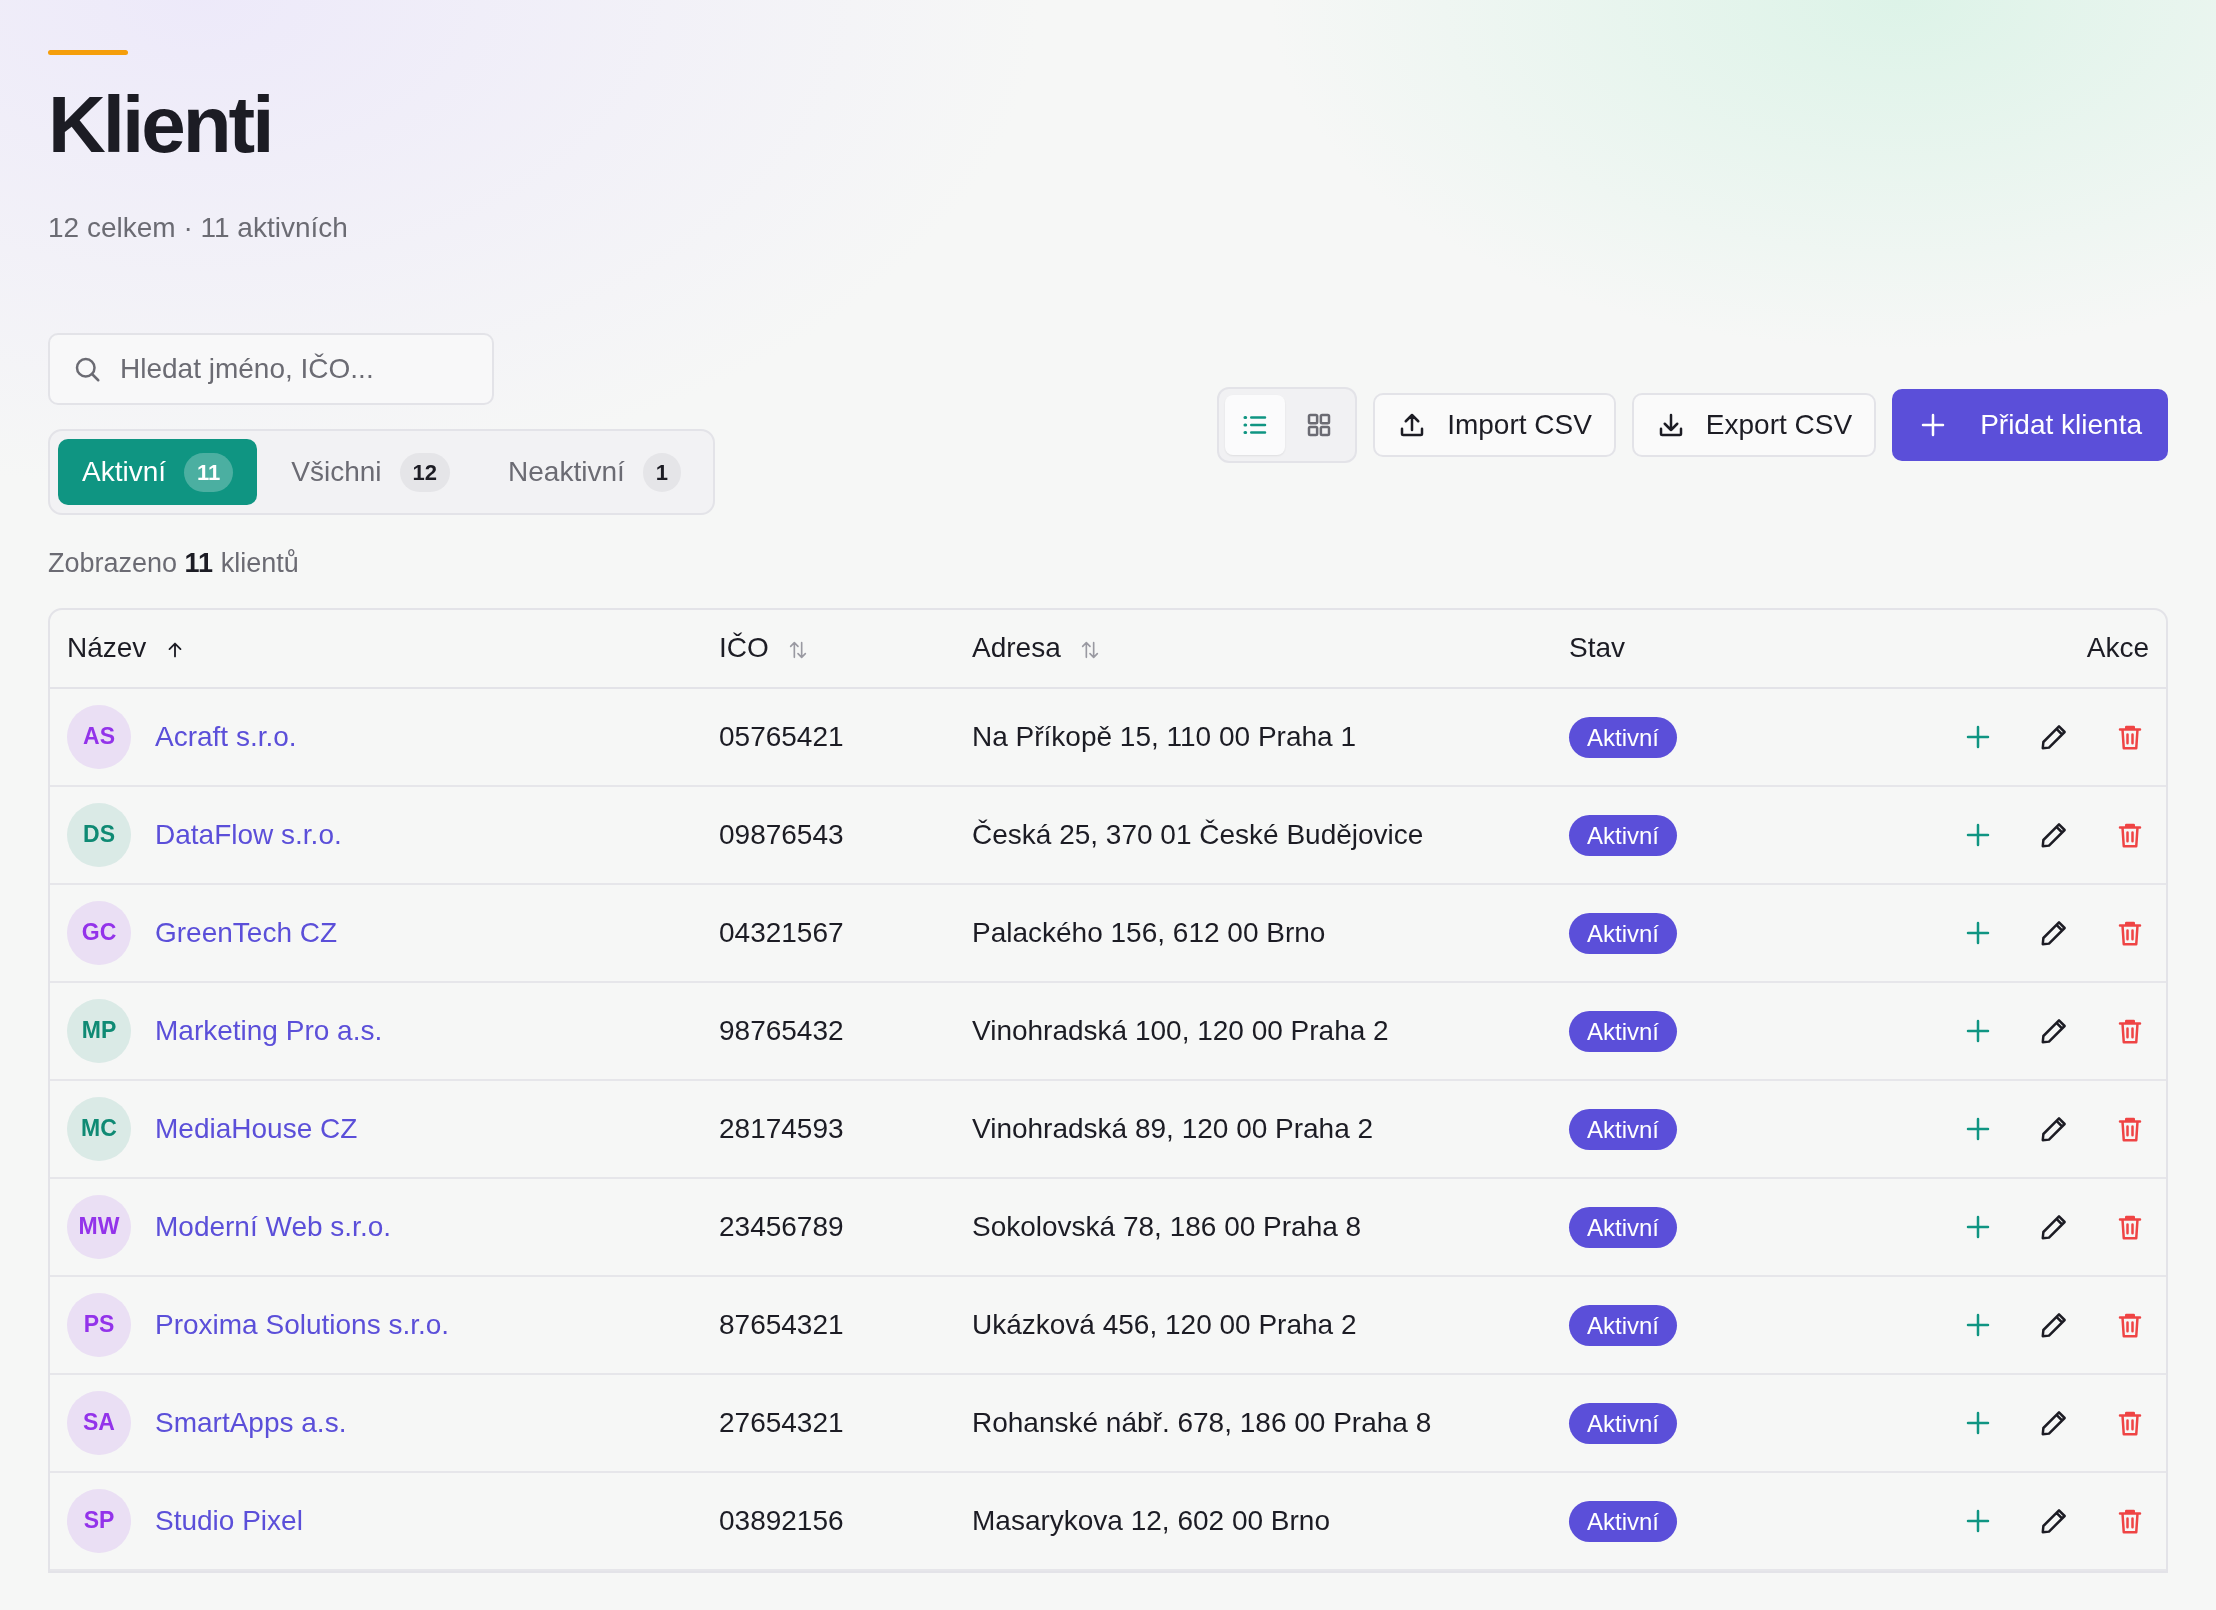 The image size is (2216, 1610). What do you see at coordinates (107, 647) in the screenshot?
I see `column-header: Název` at bounding box center [107, 647].